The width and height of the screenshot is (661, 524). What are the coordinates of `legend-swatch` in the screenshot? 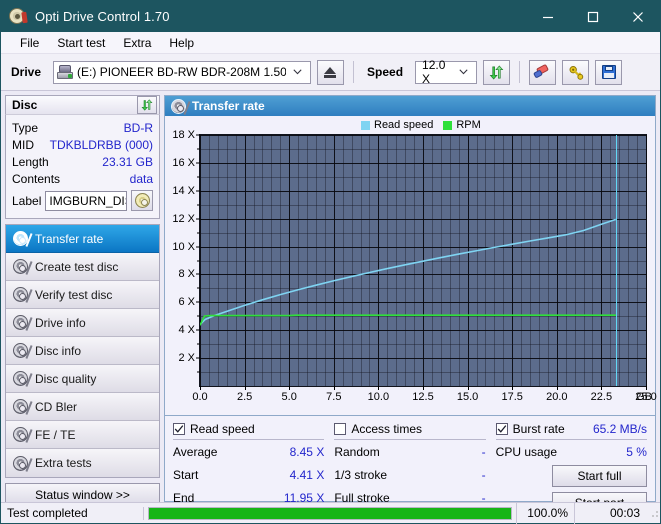 It's located at (365, 125).